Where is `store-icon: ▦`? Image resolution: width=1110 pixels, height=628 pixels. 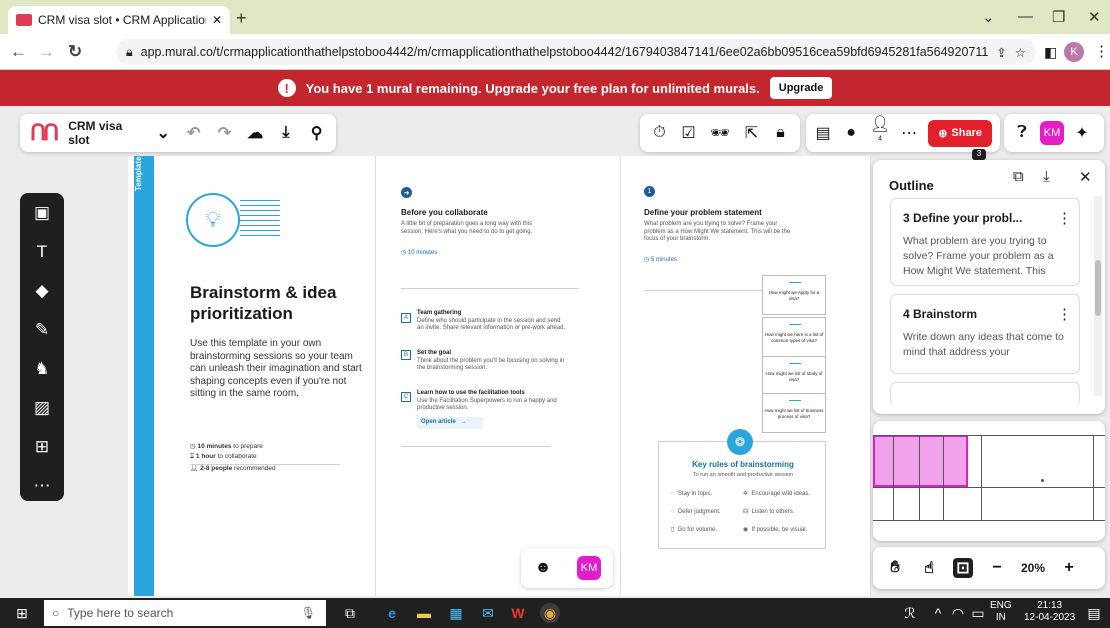
store-icon: ▦ is located at coordinates (456, 613).